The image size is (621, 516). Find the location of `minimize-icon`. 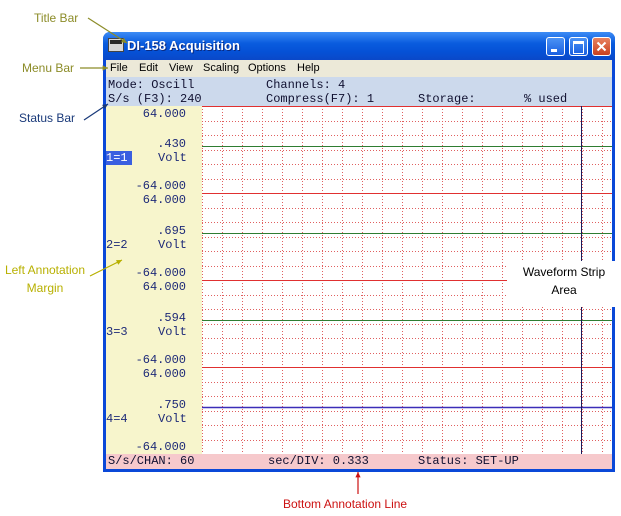

minimize-icon is located at coordinates (554, 50).